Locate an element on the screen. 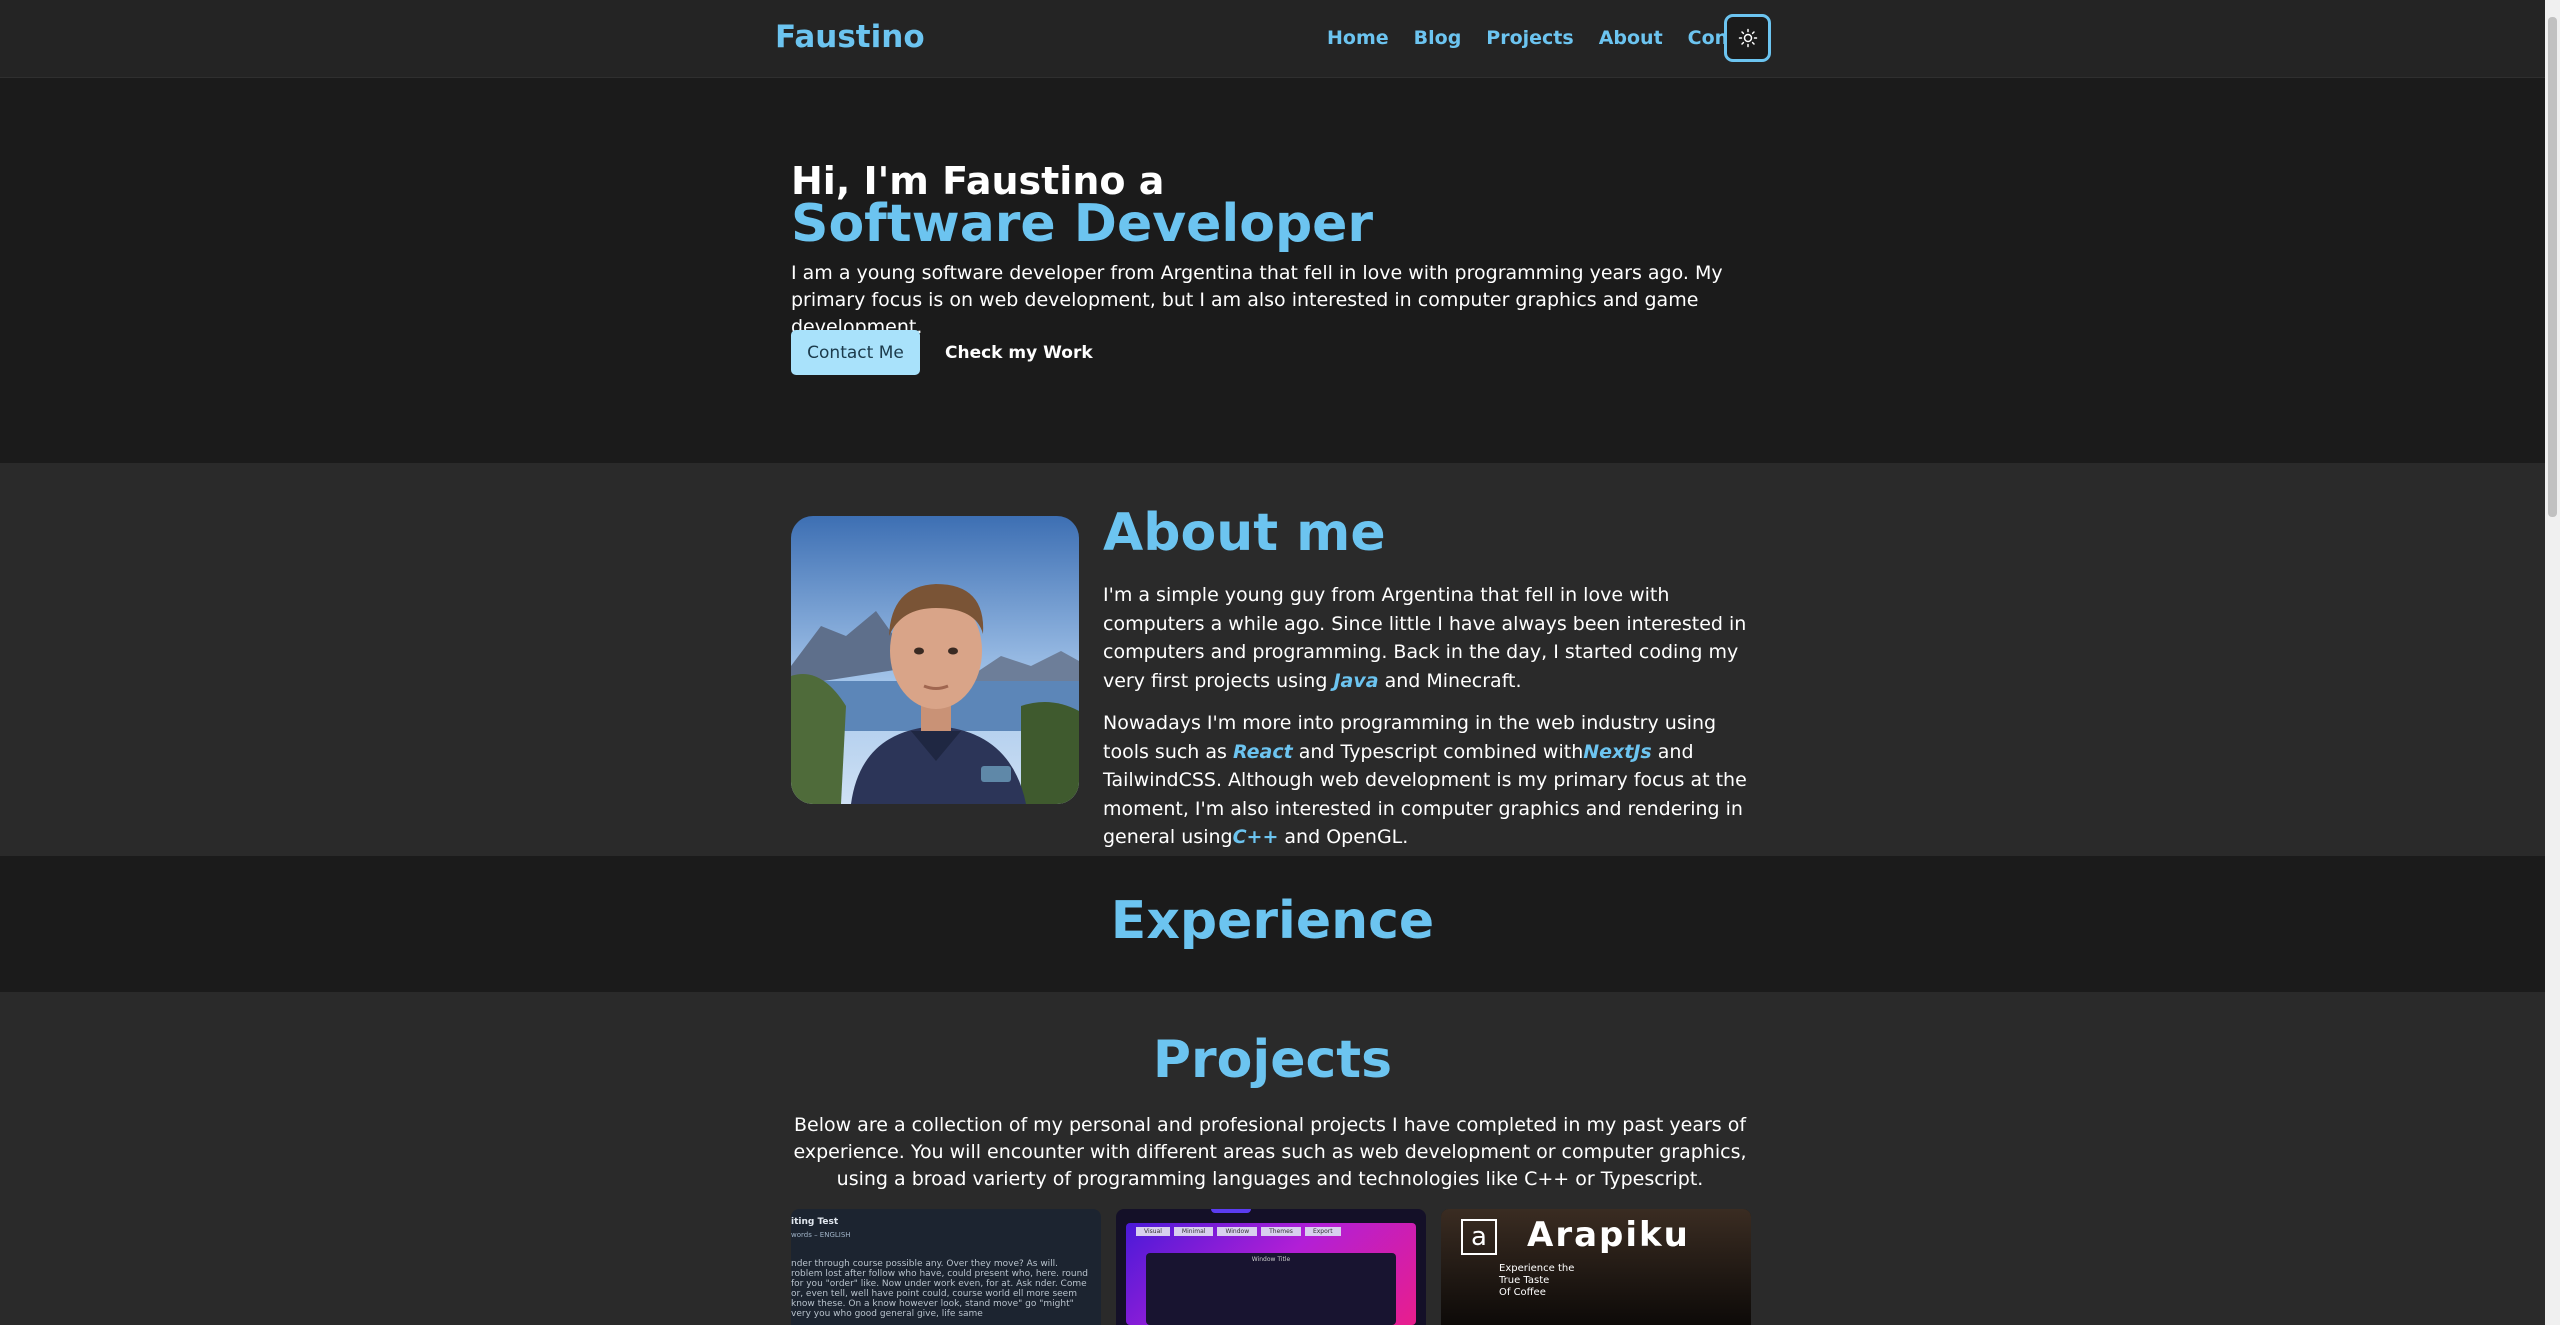 This screenshot has width=2560, height=1325. profile-photo is located at coordinates (935, 660).